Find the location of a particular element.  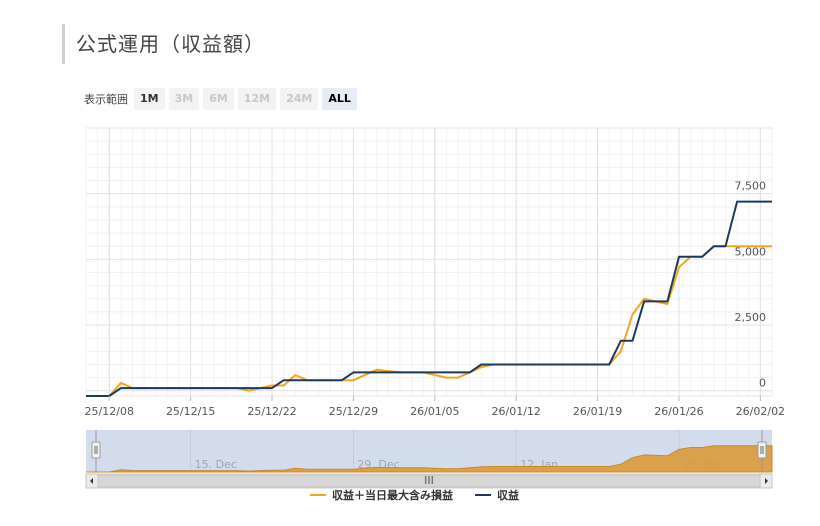

x-tick-label: 25/12/29 is located at coordinates (353, 411).